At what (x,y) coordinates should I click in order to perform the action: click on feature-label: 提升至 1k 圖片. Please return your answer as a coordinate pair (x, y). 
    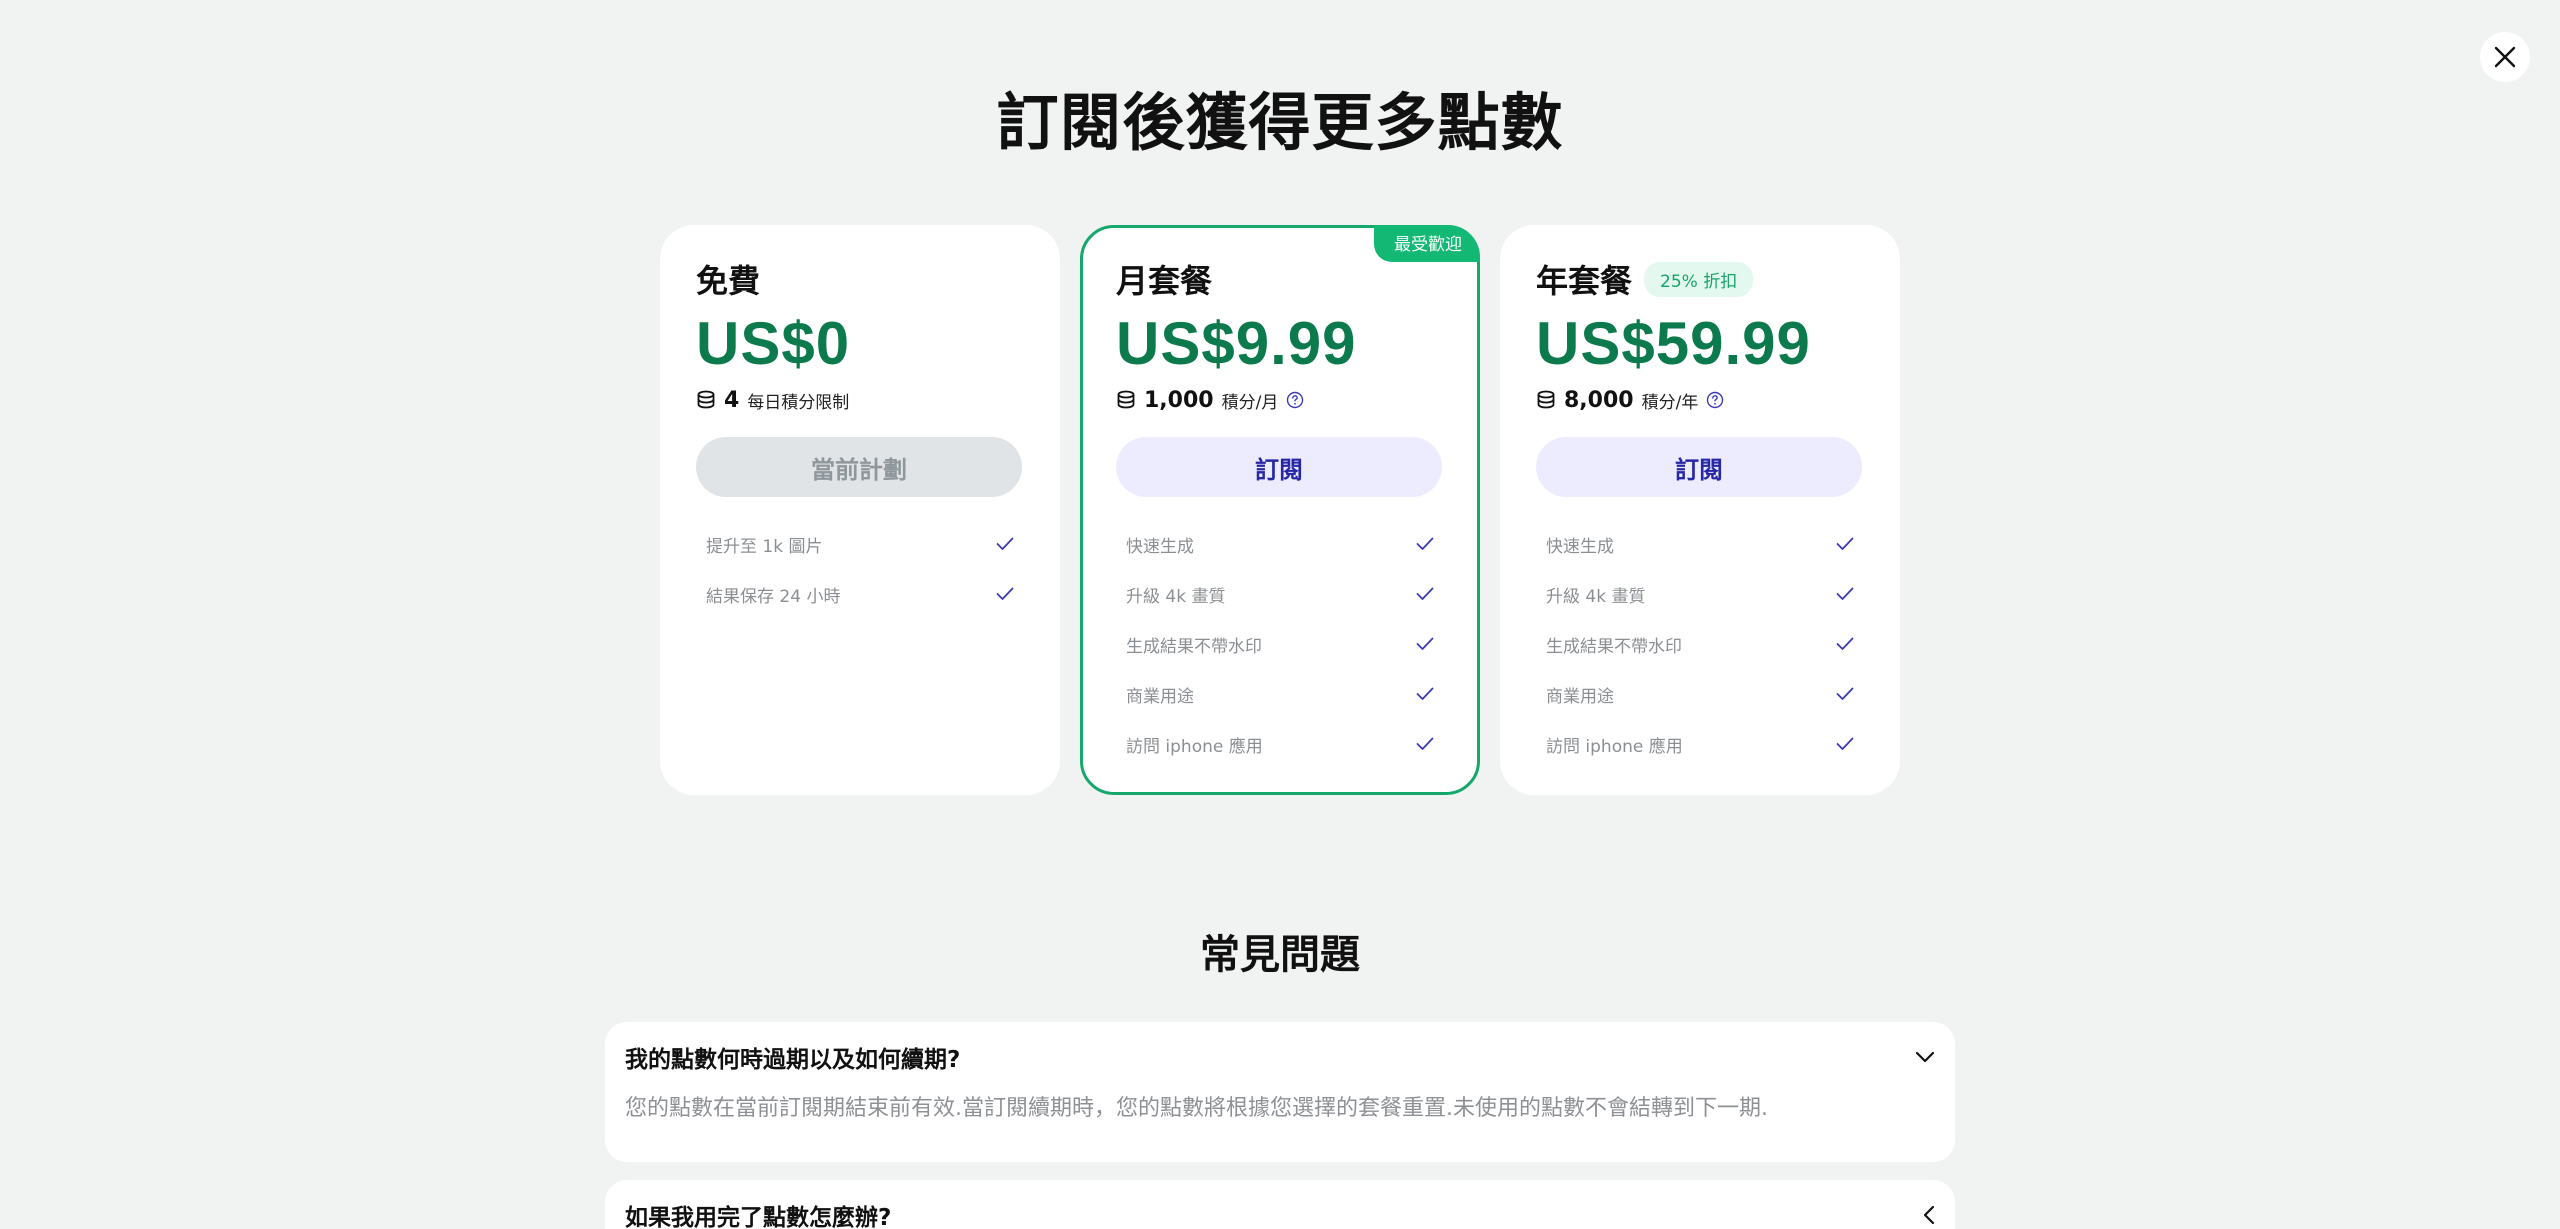
    Looking at the image, I should click on (764, 546).